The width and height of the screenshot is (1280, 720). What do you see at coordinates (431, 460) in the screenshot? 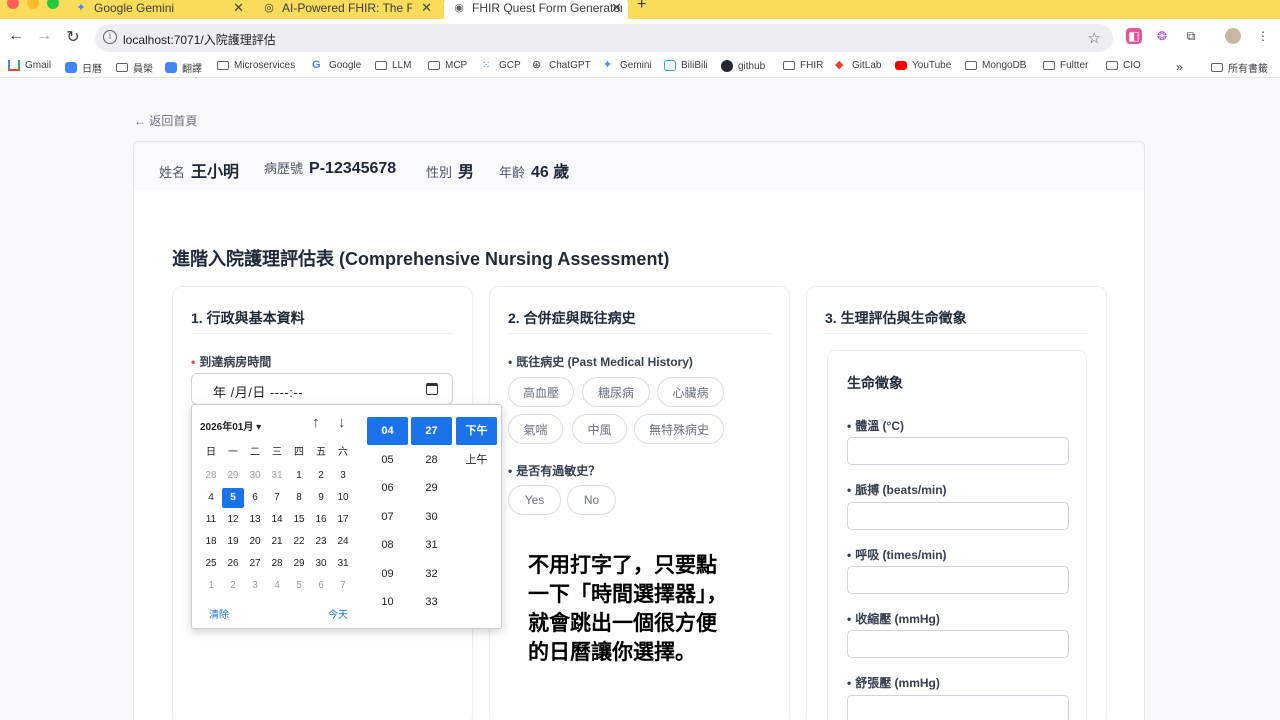
I see `minute-option: 28` at bounding box center [431, 460].